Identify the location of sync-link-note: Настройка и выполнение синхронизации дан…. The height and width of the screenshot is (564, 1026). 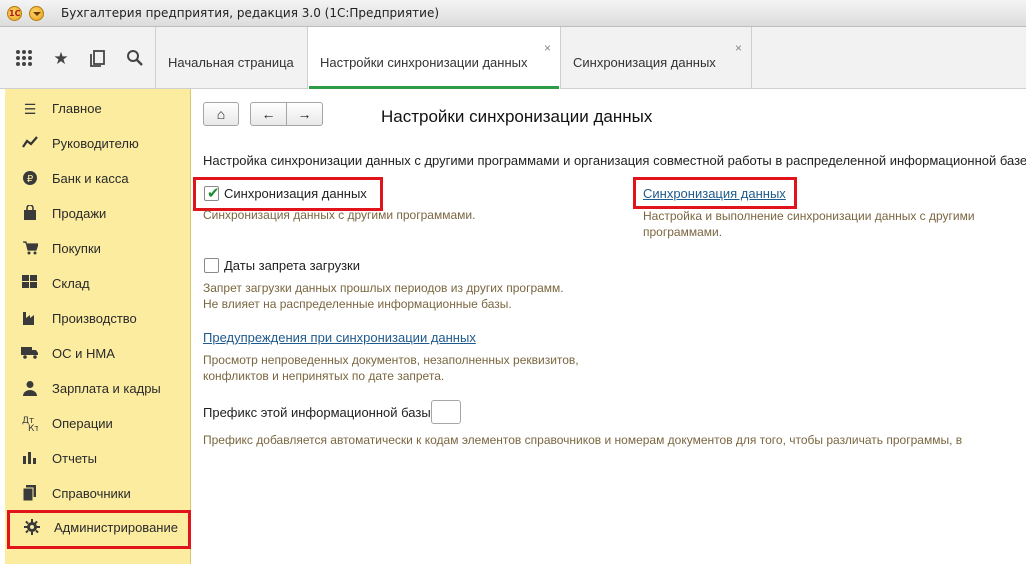
(809, 216).